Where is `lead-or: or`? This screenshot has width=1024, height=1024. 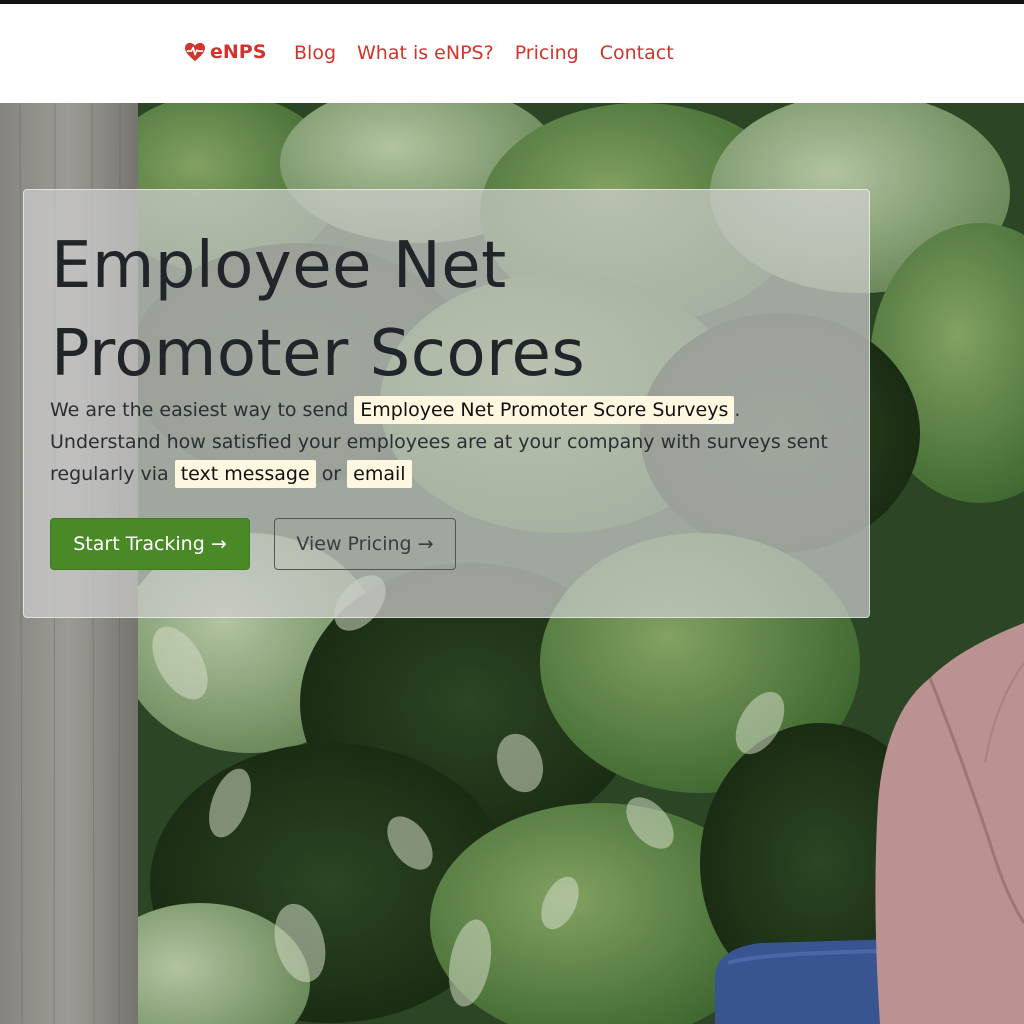 lead-or: or is located at coordinates (331, 474).